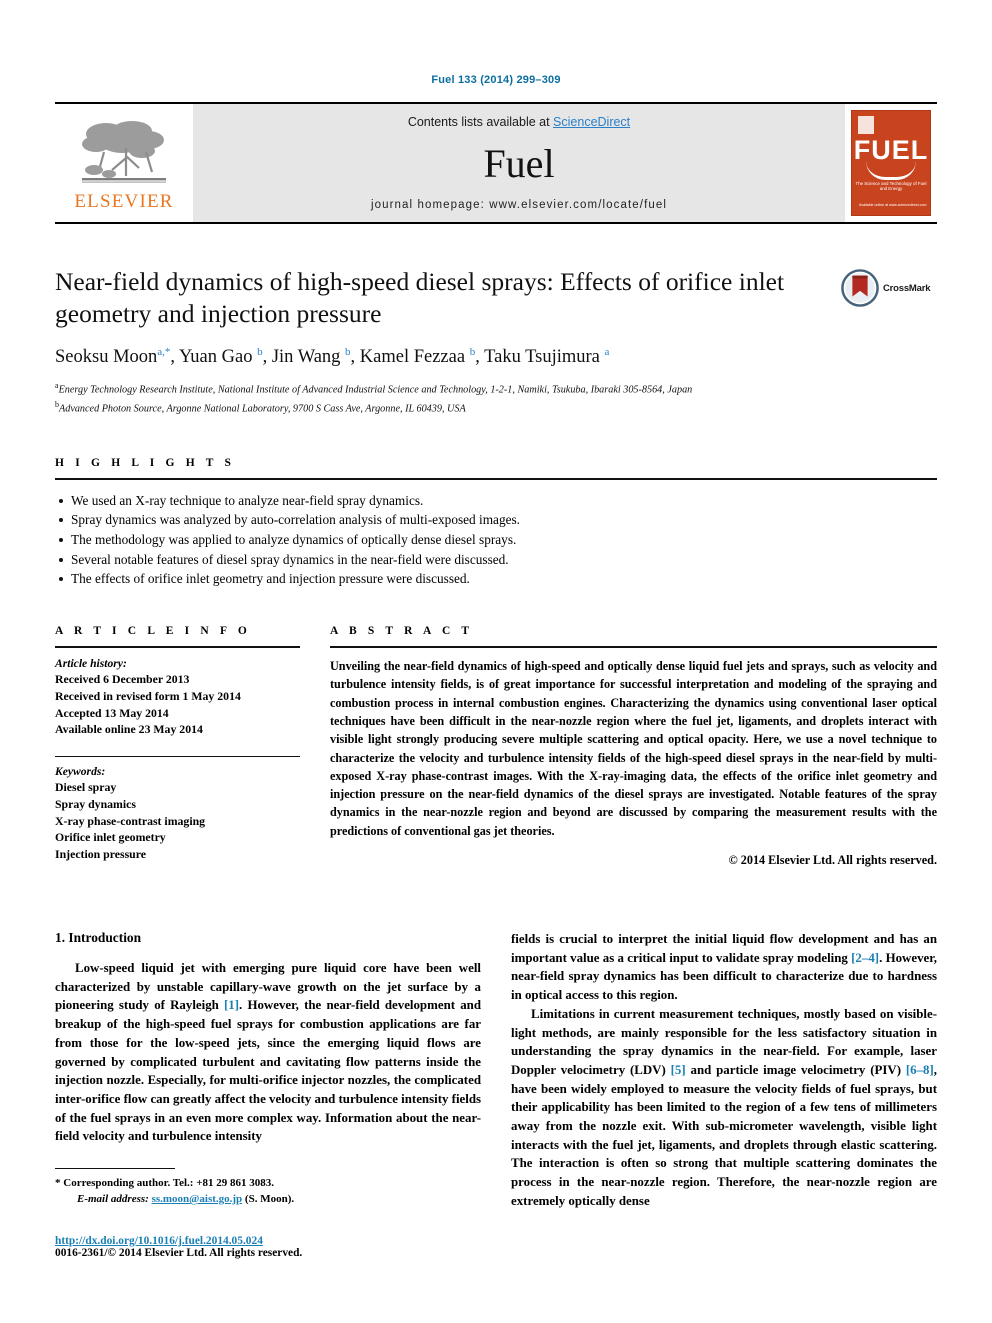  I want to click on sciencedirect-link: ScienceDirect, so click(591, 122).